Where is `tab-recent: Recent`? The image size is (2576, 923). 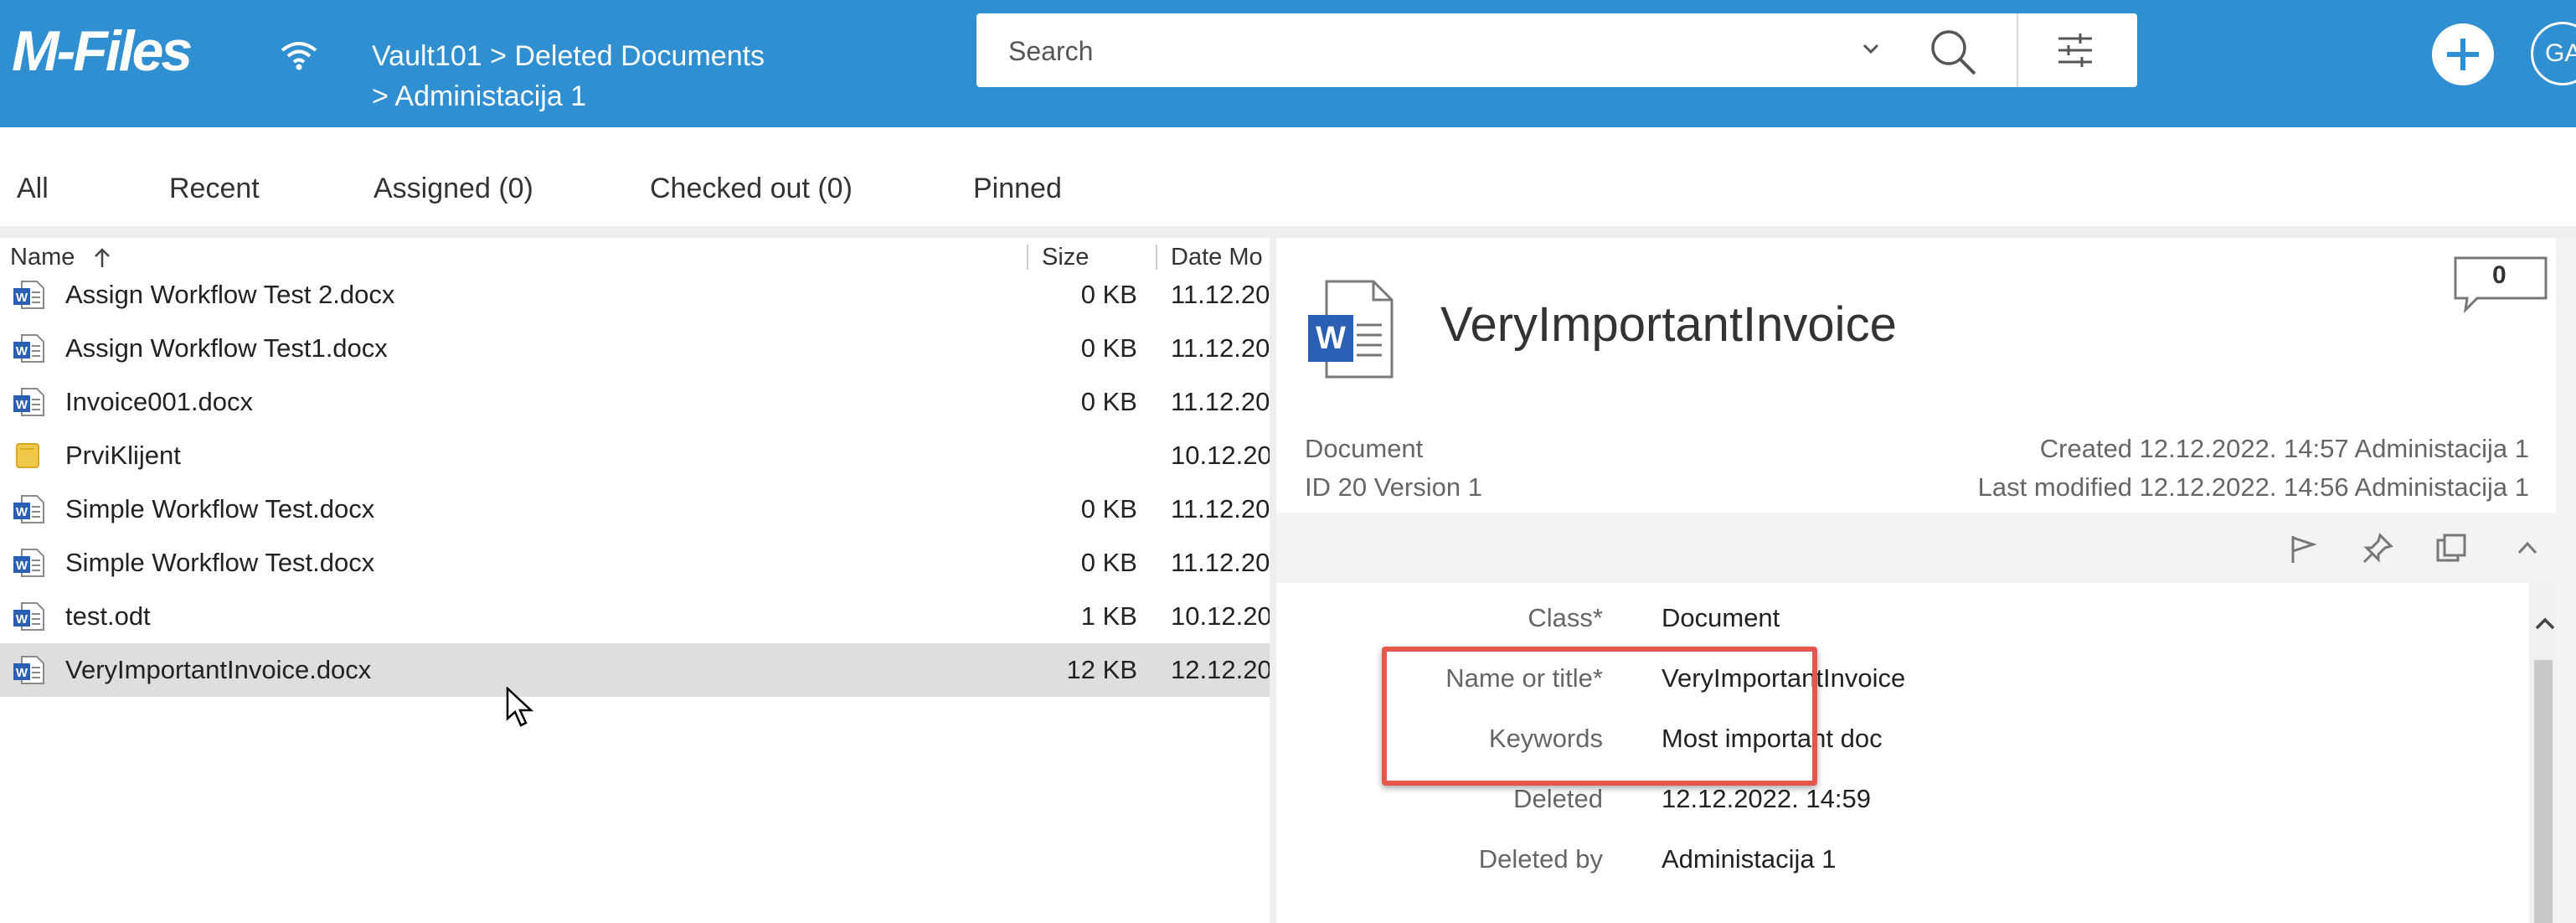
tab-recent: Recent is located at coordinates (214, 189).